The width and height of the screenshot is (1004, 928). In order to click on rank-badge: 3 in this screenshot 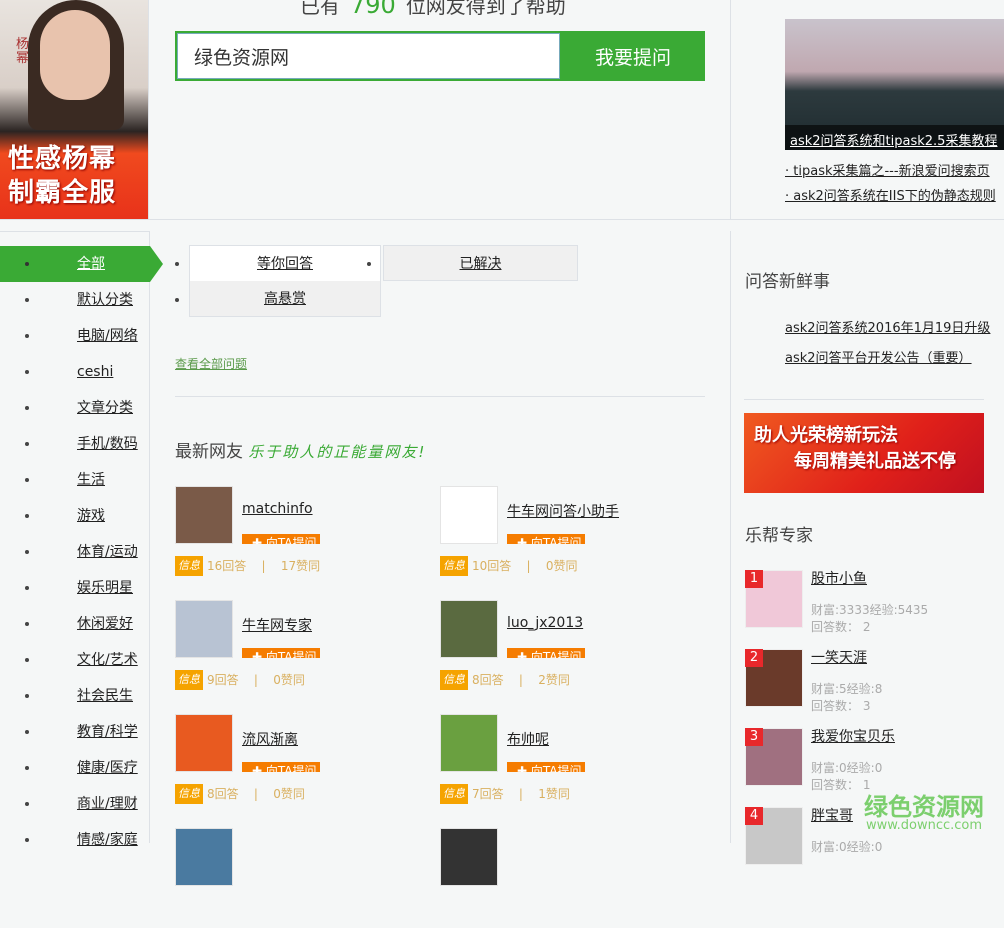, I will do `click(754, 737)`.